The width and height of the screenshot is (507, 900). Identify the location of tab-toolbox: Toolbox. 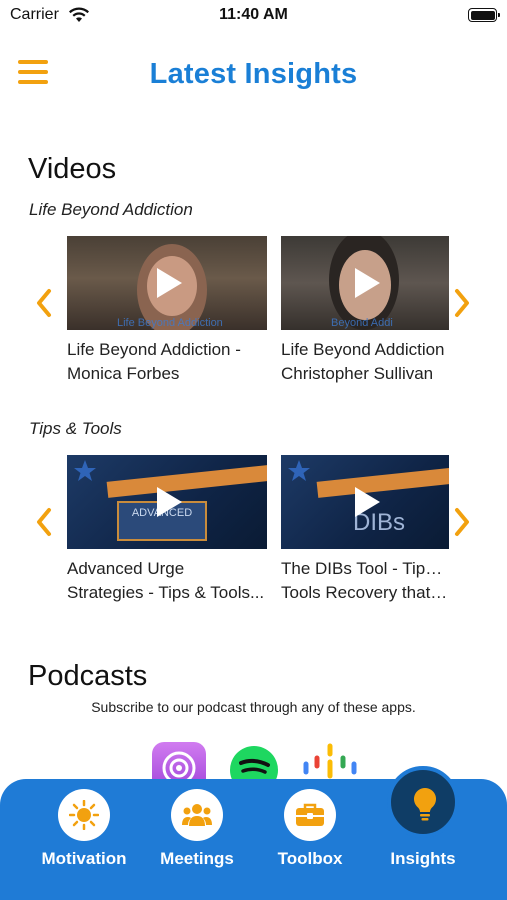
(310, 839).